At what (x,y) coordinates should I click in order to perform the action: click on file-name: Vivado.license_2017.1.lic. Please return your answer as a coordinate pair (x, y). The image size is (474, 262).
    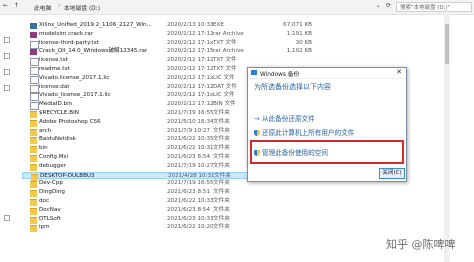
    Looking at the image, I should click on (74, 77).